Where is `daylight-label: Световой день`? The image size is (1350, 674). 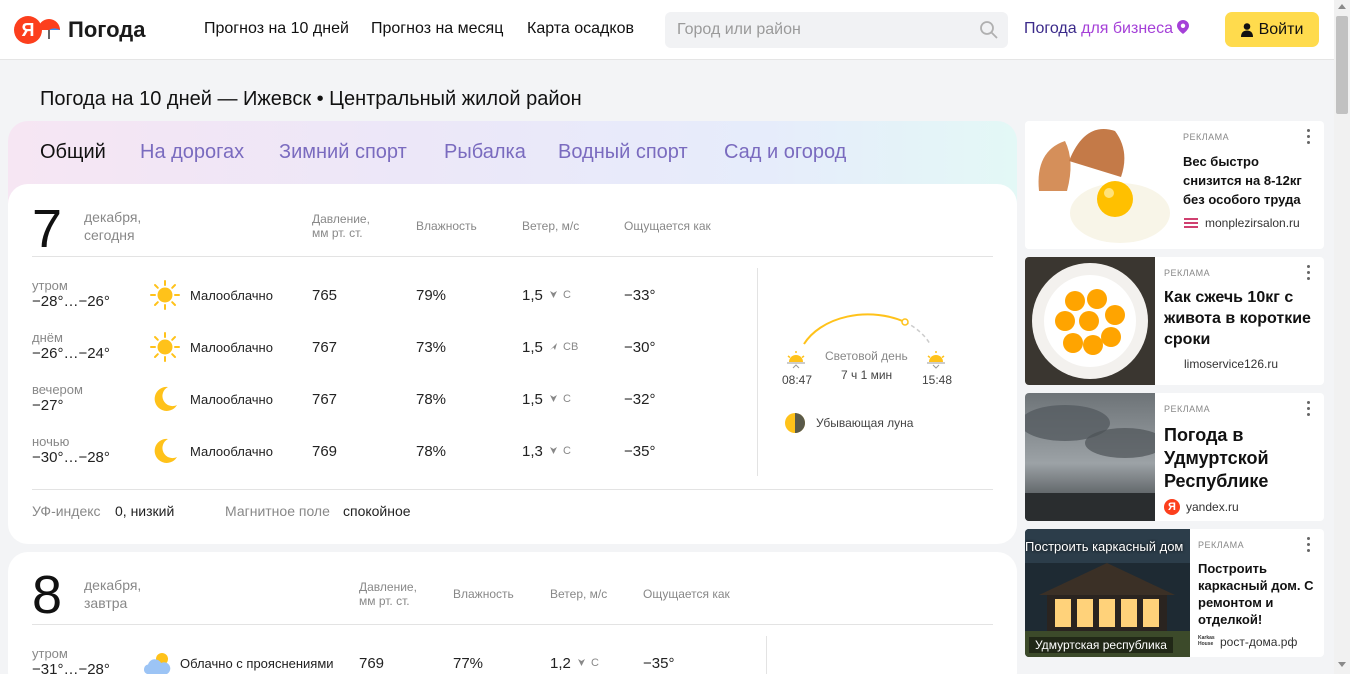
daylight-label: Световой день is located at coordinates (866, 356).